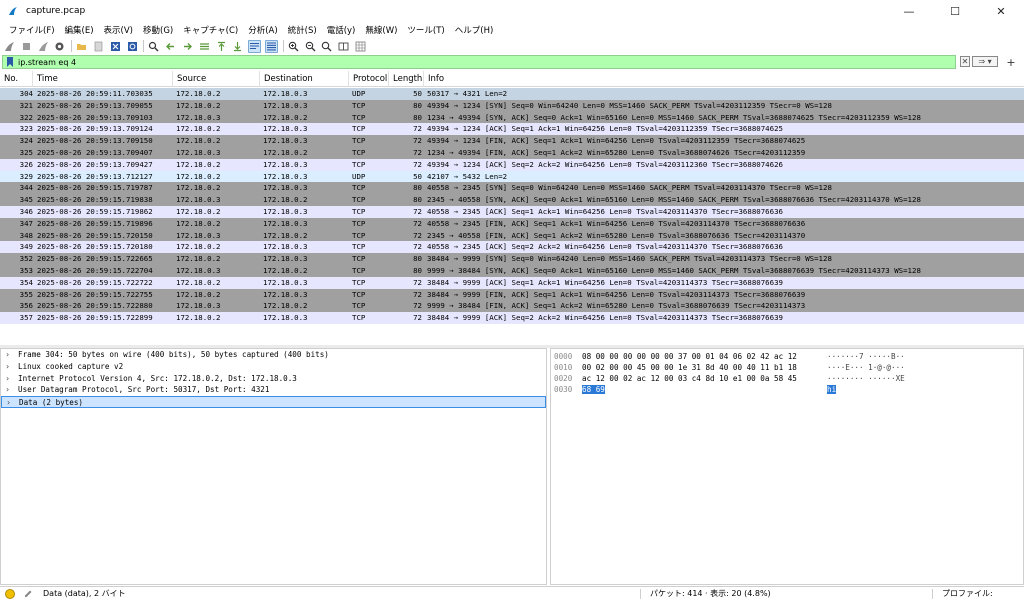 The image size is (1024, 601). Describe the element at coordinates (59, 46) in the screenshot. I see `capture-options-button` at that location.